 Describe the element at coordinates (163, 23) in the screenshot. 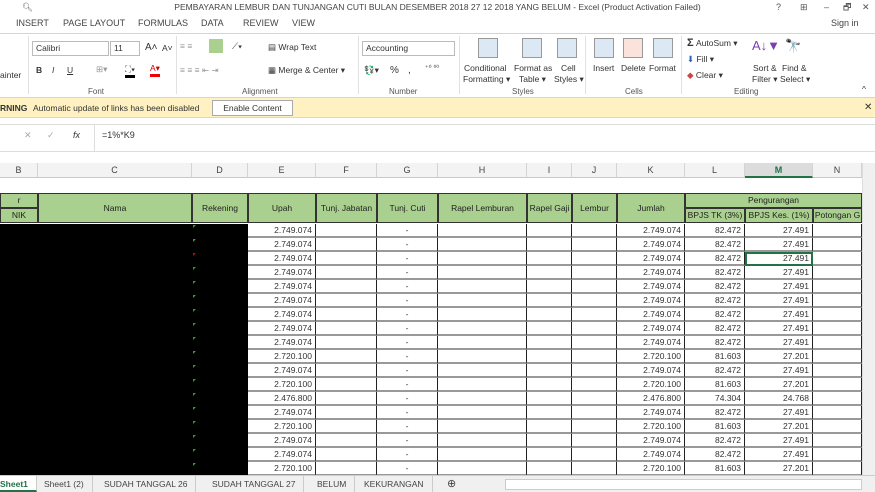

I see `tab-formulas: FORMULAS` at that location.